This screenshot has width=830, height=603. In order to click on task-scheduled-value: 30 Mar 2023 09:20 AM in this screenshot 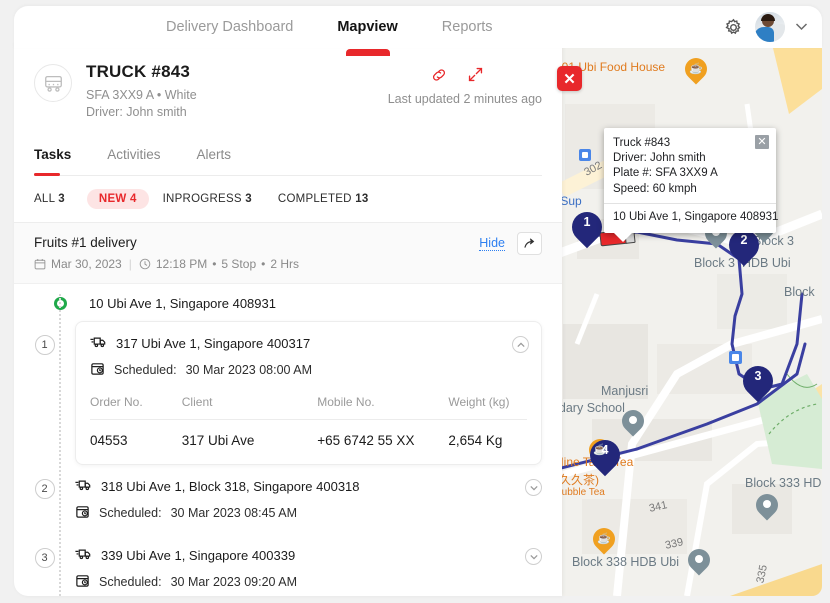, I will do `click(234, 582)`.